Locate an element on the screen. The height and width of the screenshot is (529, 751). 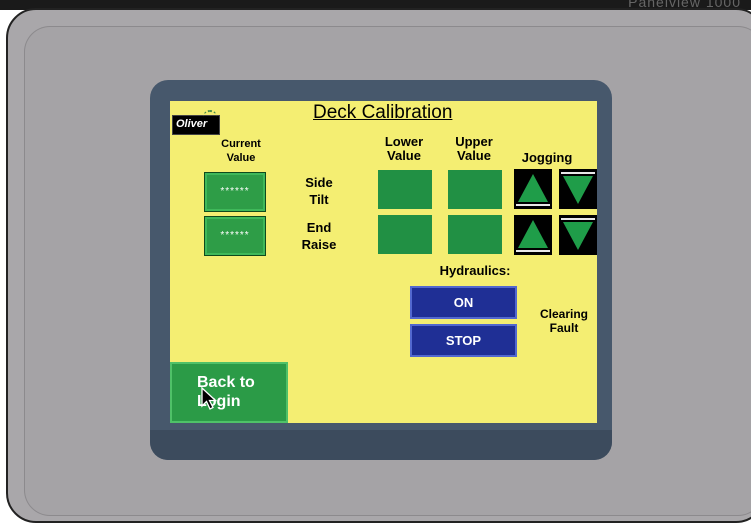
end-raise-current-value-text: ****** is located at coordinates (235, 235).